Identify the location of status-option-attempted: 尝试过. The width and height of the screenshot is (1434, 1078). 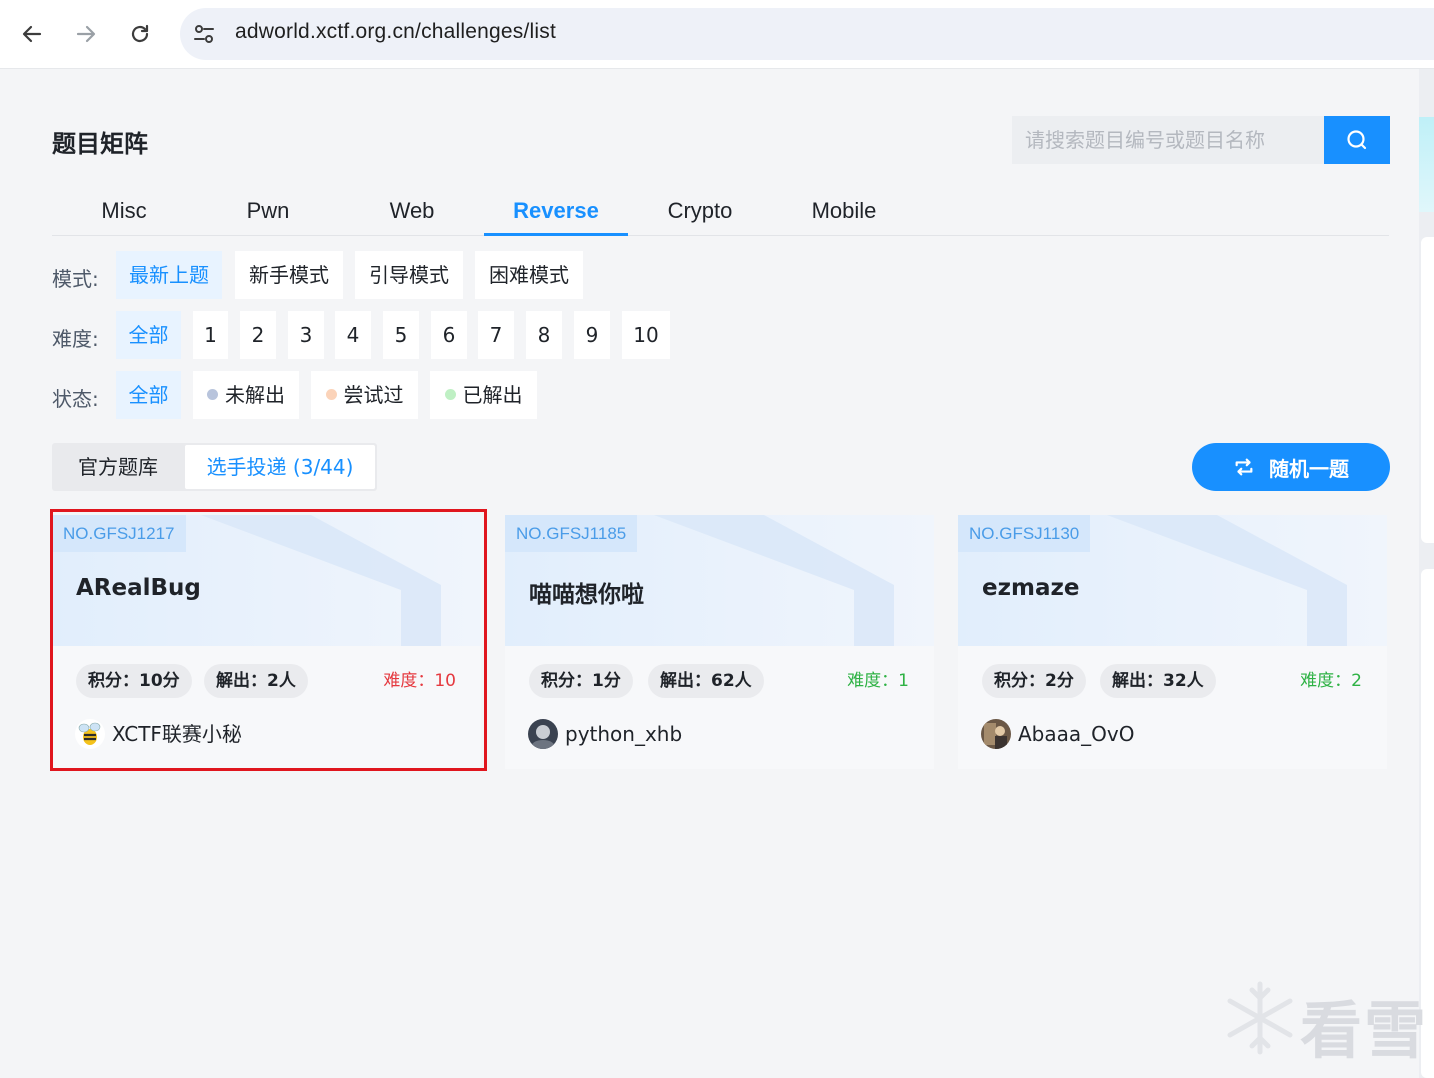
(364, 395).